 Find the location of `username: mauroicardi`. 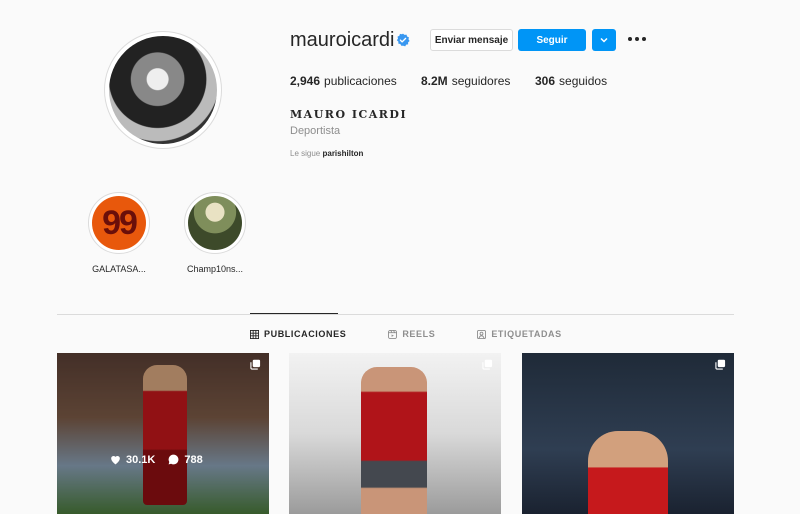

username: mauroicardi is located at coordinates (342, 40).